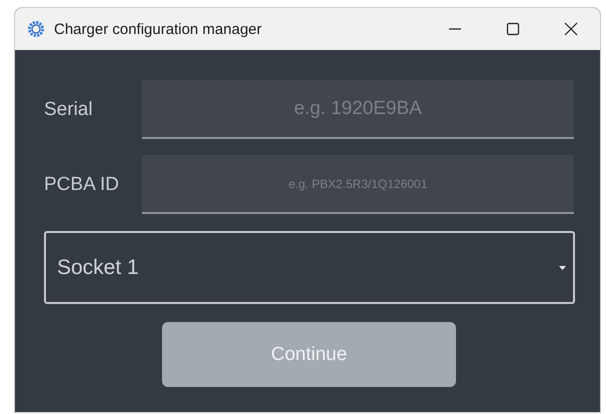 The image size is (606, 414). What do you see at coordinates (358, 184) in the screenshot?
I see `input-field: e.g. PBX2.5R3/1Q126001` at bounding box center [358, 184].